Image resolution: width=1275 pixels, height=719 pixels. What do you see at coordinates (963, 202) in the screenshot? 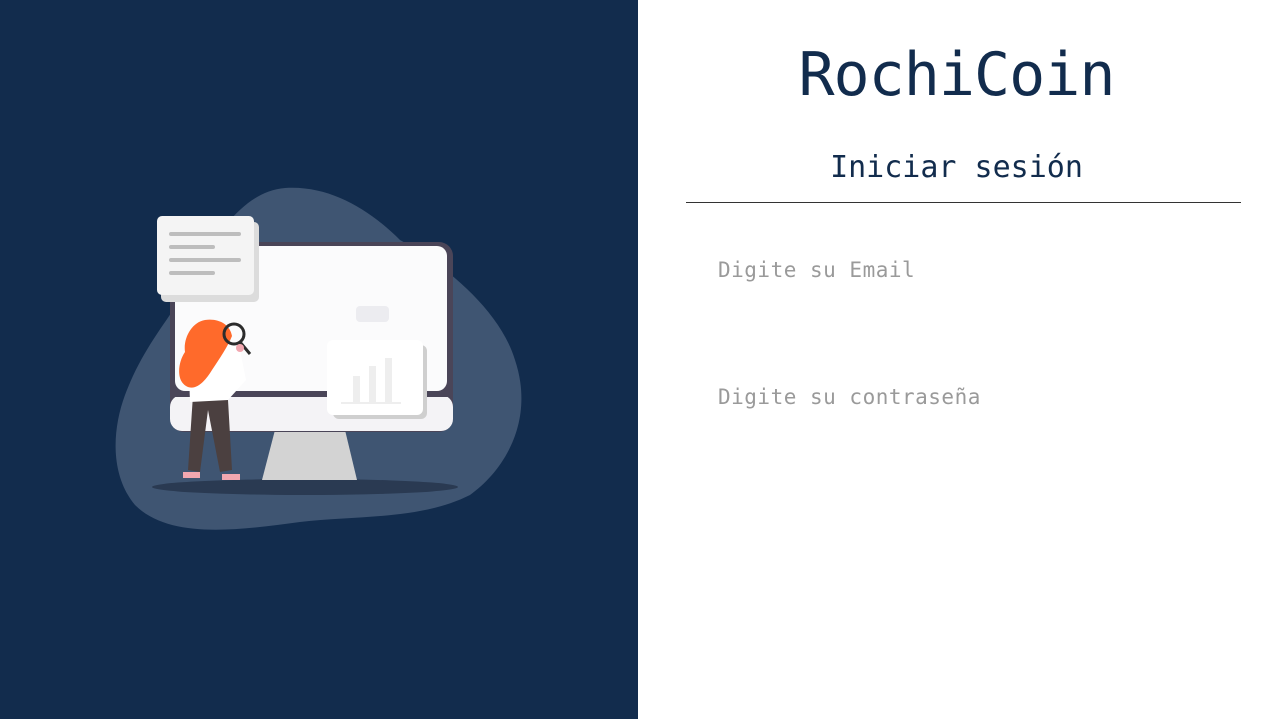
I see `heading-divider` at bounding box center [963, 202].